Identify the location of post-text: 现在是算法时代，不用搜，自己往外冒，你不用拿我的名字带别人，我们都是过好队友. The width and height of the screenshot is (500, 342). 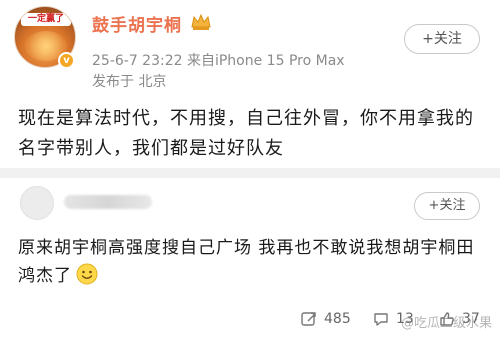
(246, 133).